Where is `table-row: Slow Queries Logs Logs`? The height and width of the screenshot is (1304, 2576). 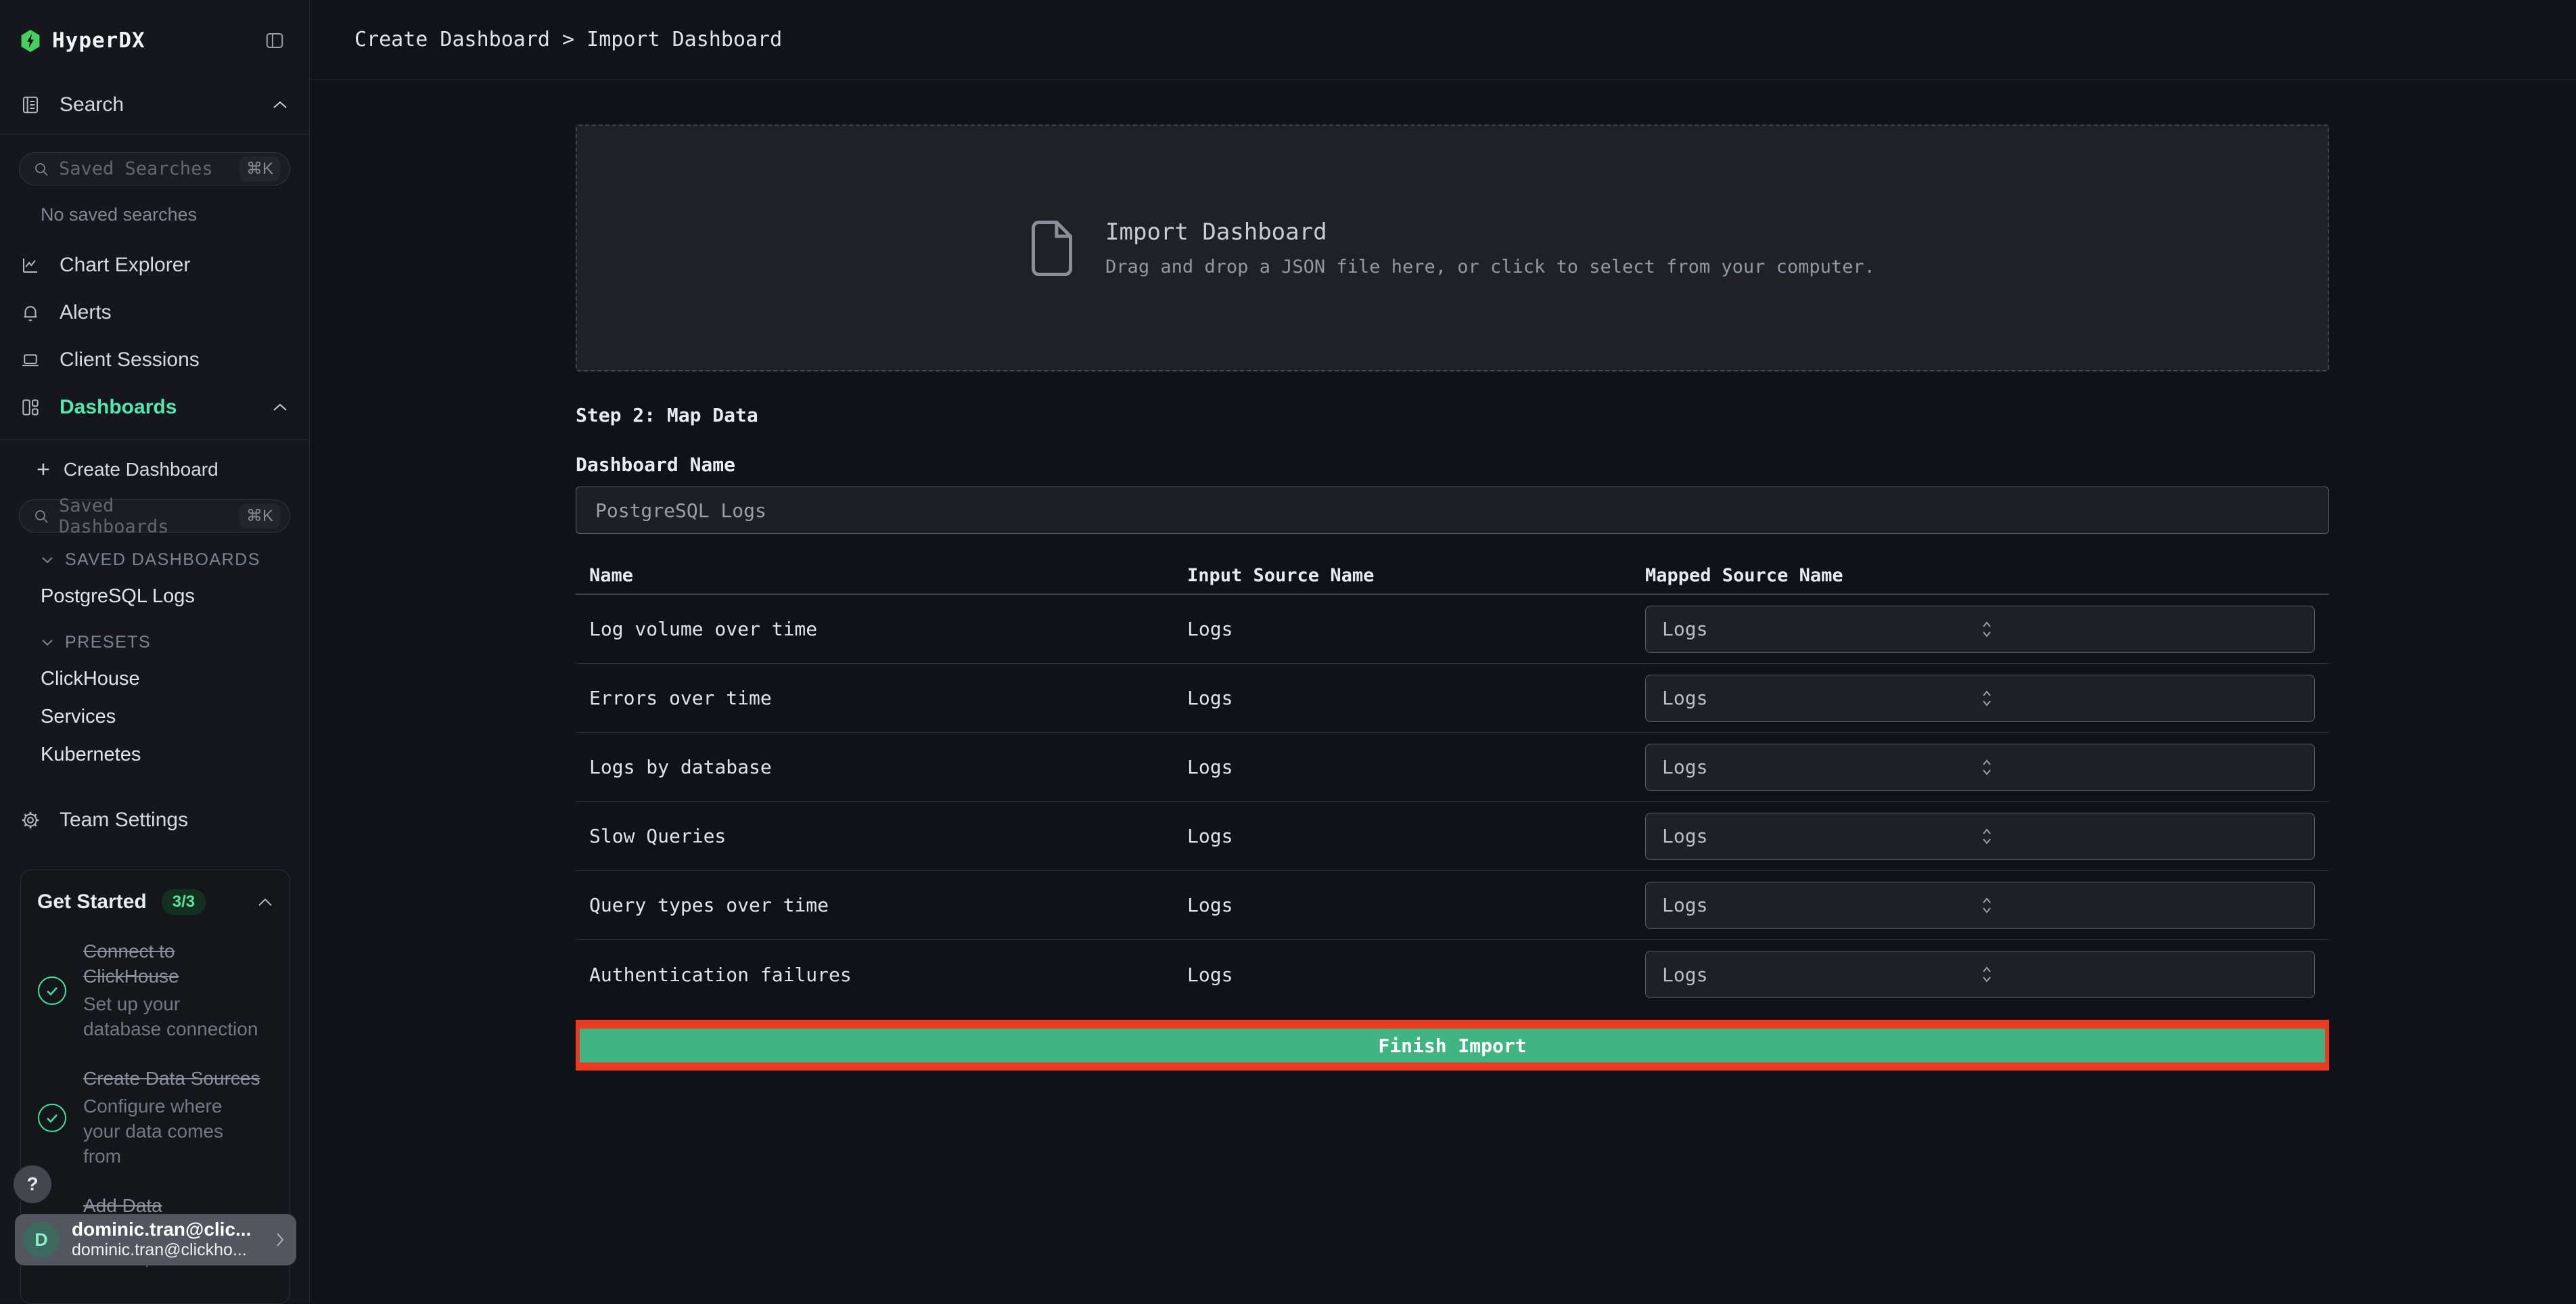 table-row: Slow Queries Logs Logs is located at coordinates (1452, 836).